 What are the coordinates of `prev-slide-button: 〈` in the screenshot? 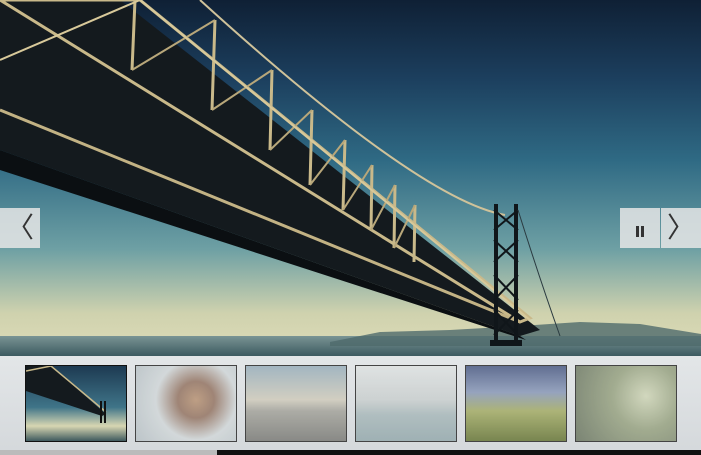 It's located at (20, 228).